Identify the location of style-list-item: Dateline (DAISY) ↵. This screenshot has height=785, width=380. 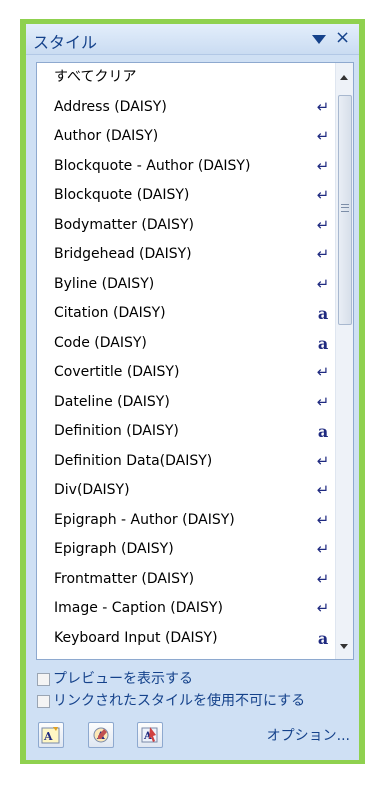
(186, 403).